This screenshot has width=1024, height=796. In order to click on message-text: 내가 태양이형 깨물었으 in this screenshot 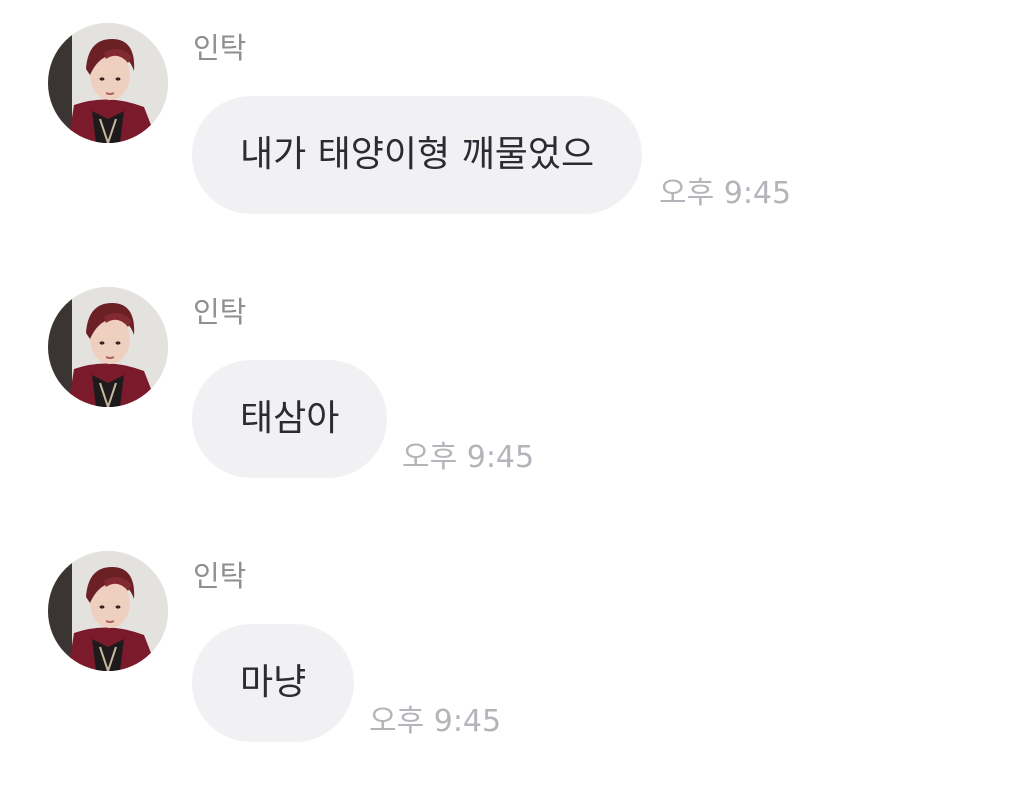, I will do `click(417, 154)`.